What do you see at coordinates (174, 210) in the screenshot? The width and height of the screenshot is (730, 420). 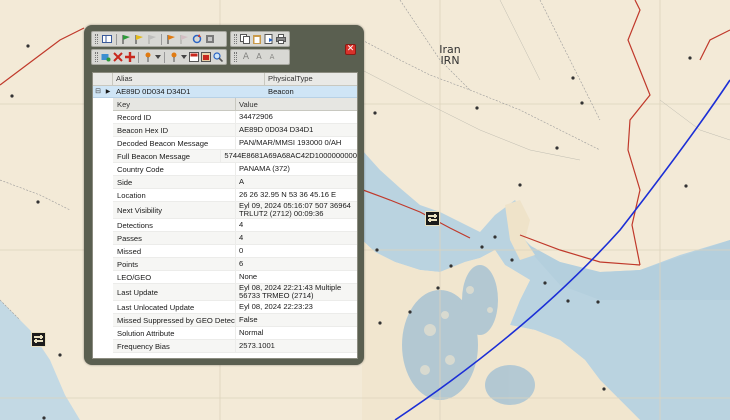 I see `detail-key: Next Visibility` at bounding box center [174, 210].